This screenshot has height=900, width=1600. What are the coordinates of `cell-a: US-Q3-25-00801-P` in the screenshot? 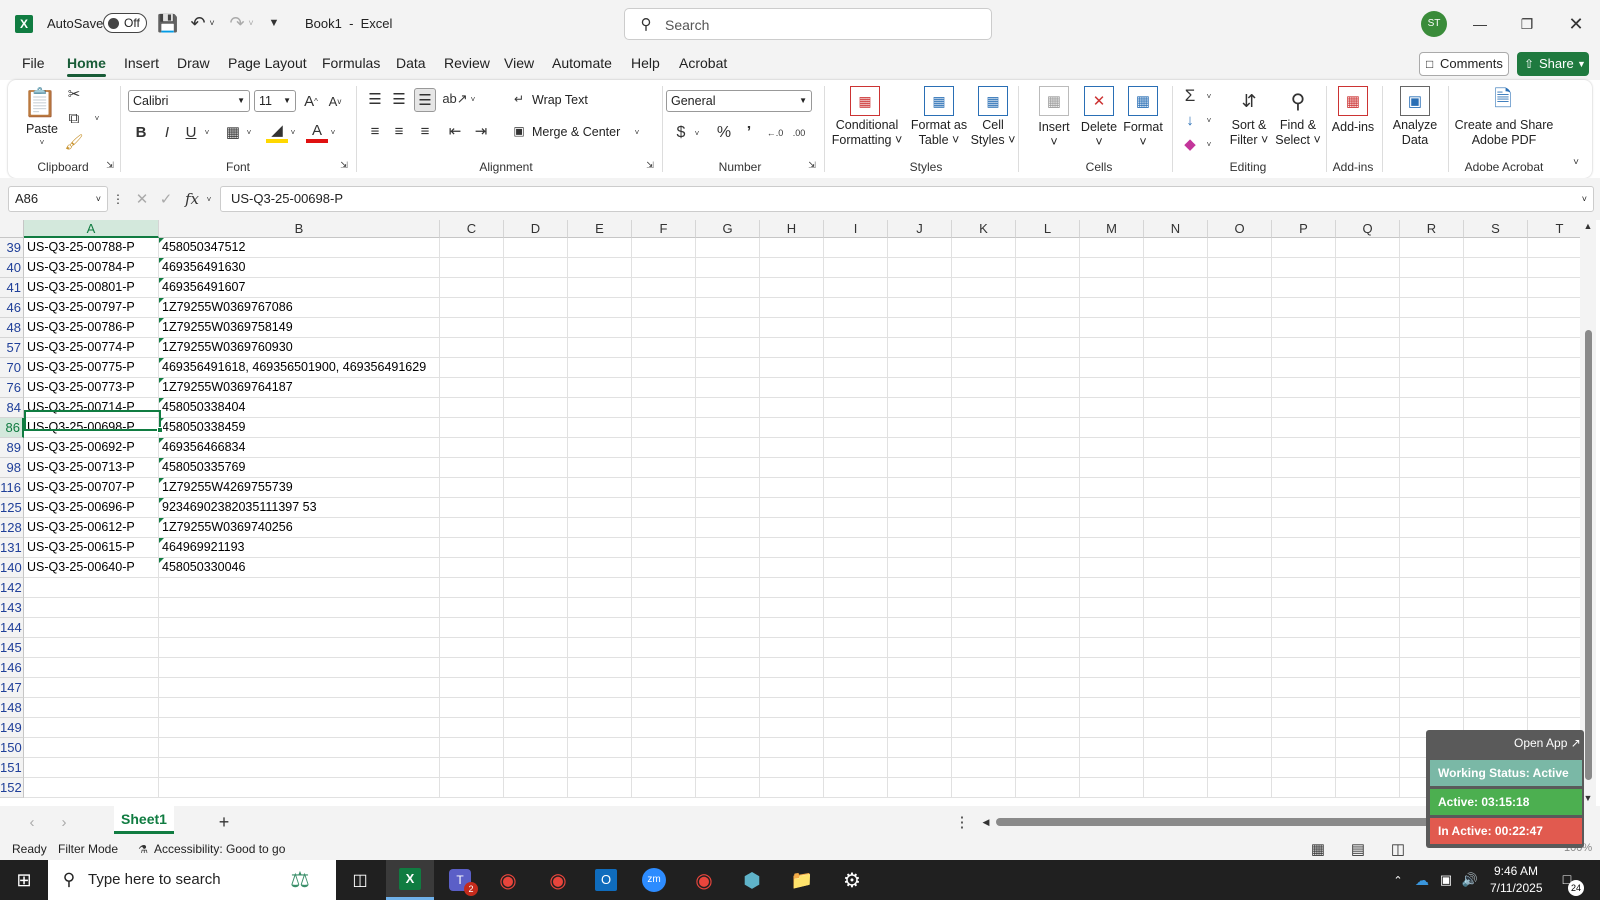 It's located at (91, 288).